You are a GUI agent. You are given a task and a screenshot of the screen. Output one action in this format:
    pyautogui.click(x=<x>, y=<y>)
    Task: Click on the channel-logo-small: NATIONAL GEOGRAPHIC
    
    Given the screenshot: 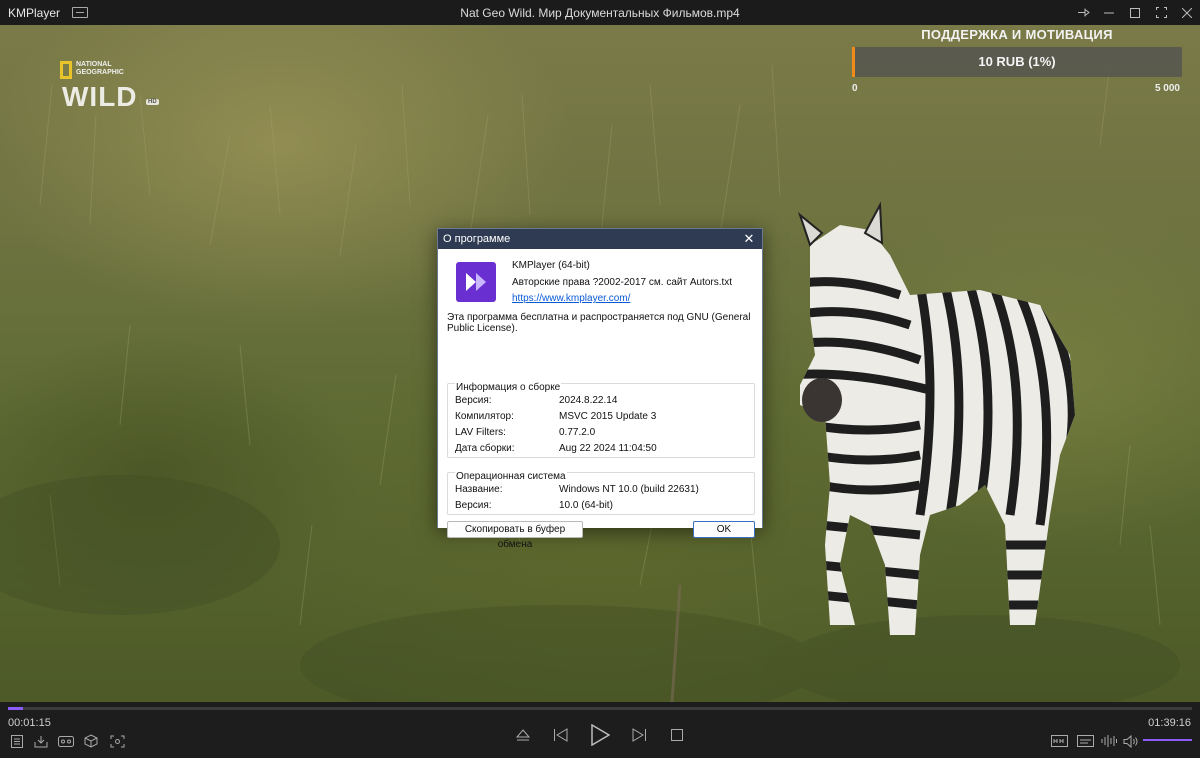 What is the action you would take?
    pyautogui.click(x=100, y=68)
    